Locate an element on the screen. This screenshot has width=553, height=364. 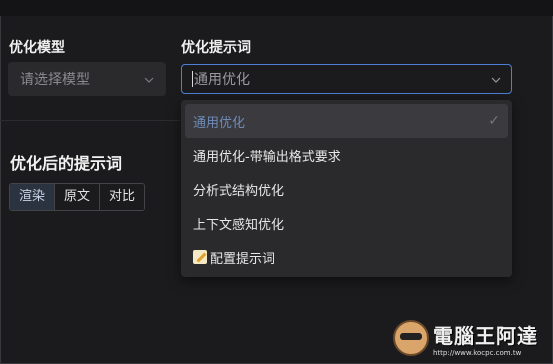
watermark-logo: 電腦王阿達 http://www.kocpc.com.tw is located at coordinates (470, 338).